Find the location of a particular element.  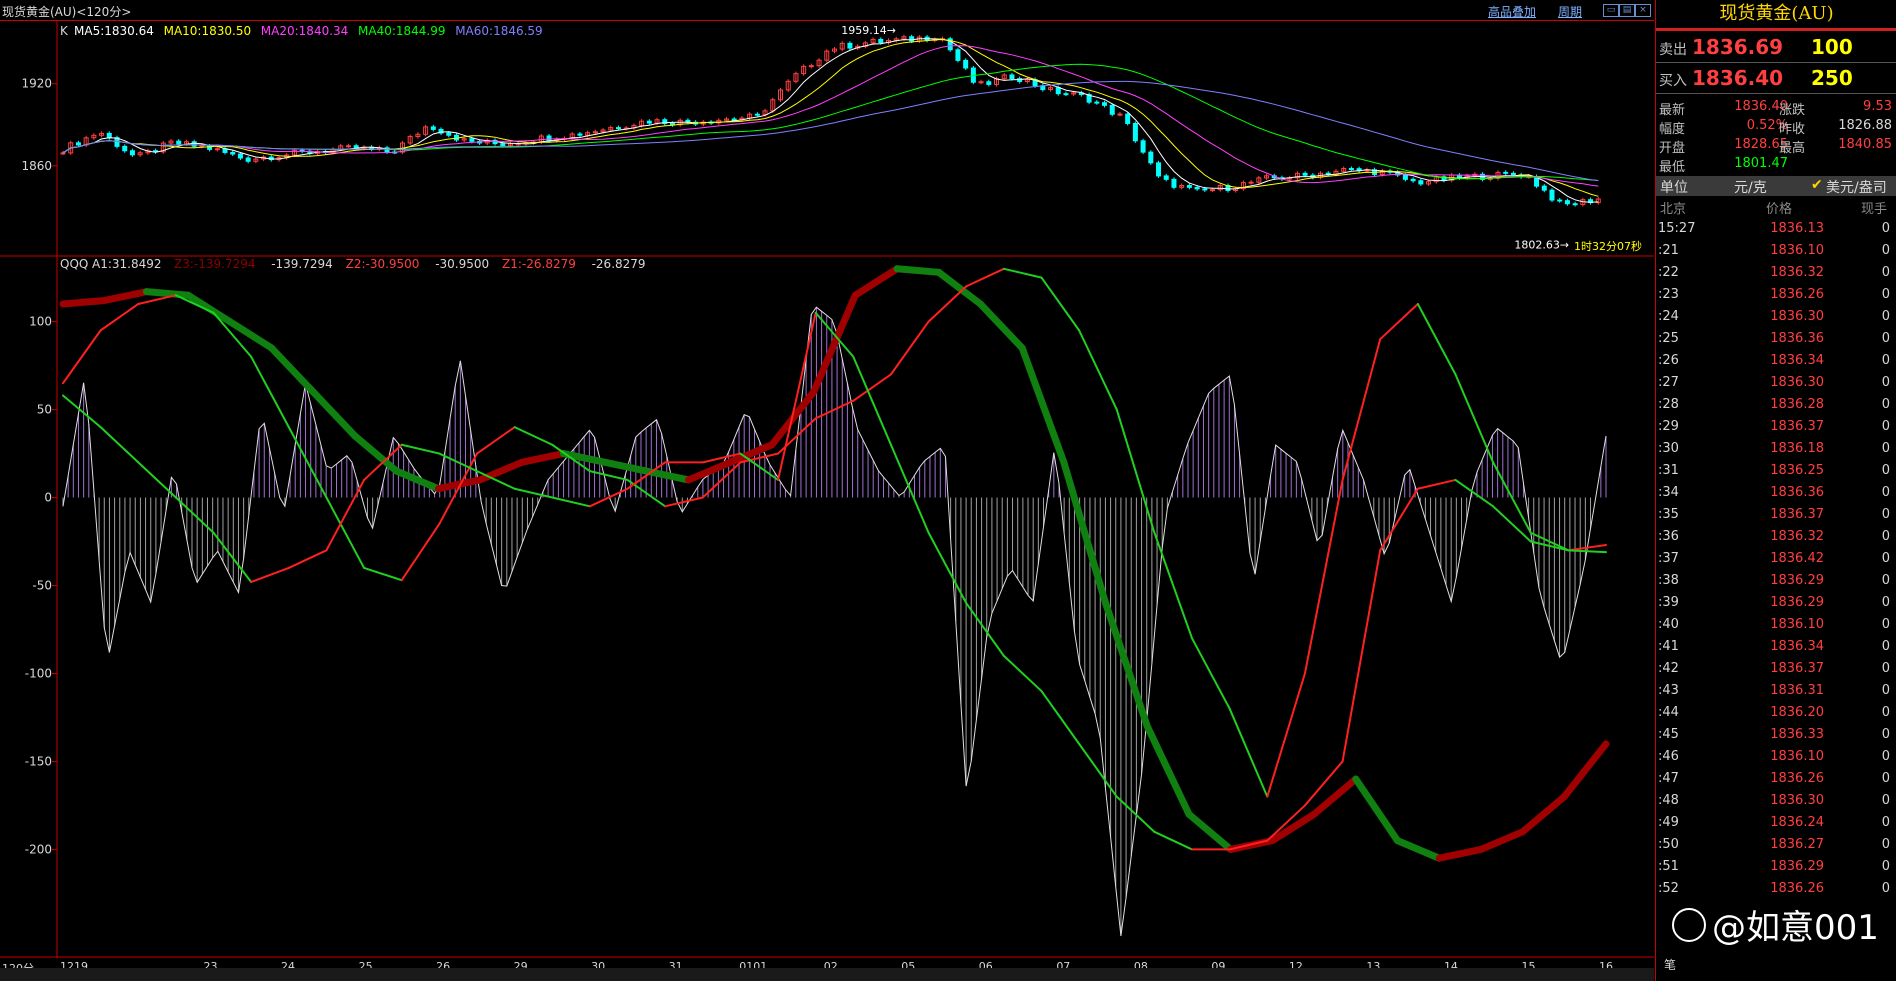

tick-row: :47 1836.26 0 is located at coordinates (1776, 779).